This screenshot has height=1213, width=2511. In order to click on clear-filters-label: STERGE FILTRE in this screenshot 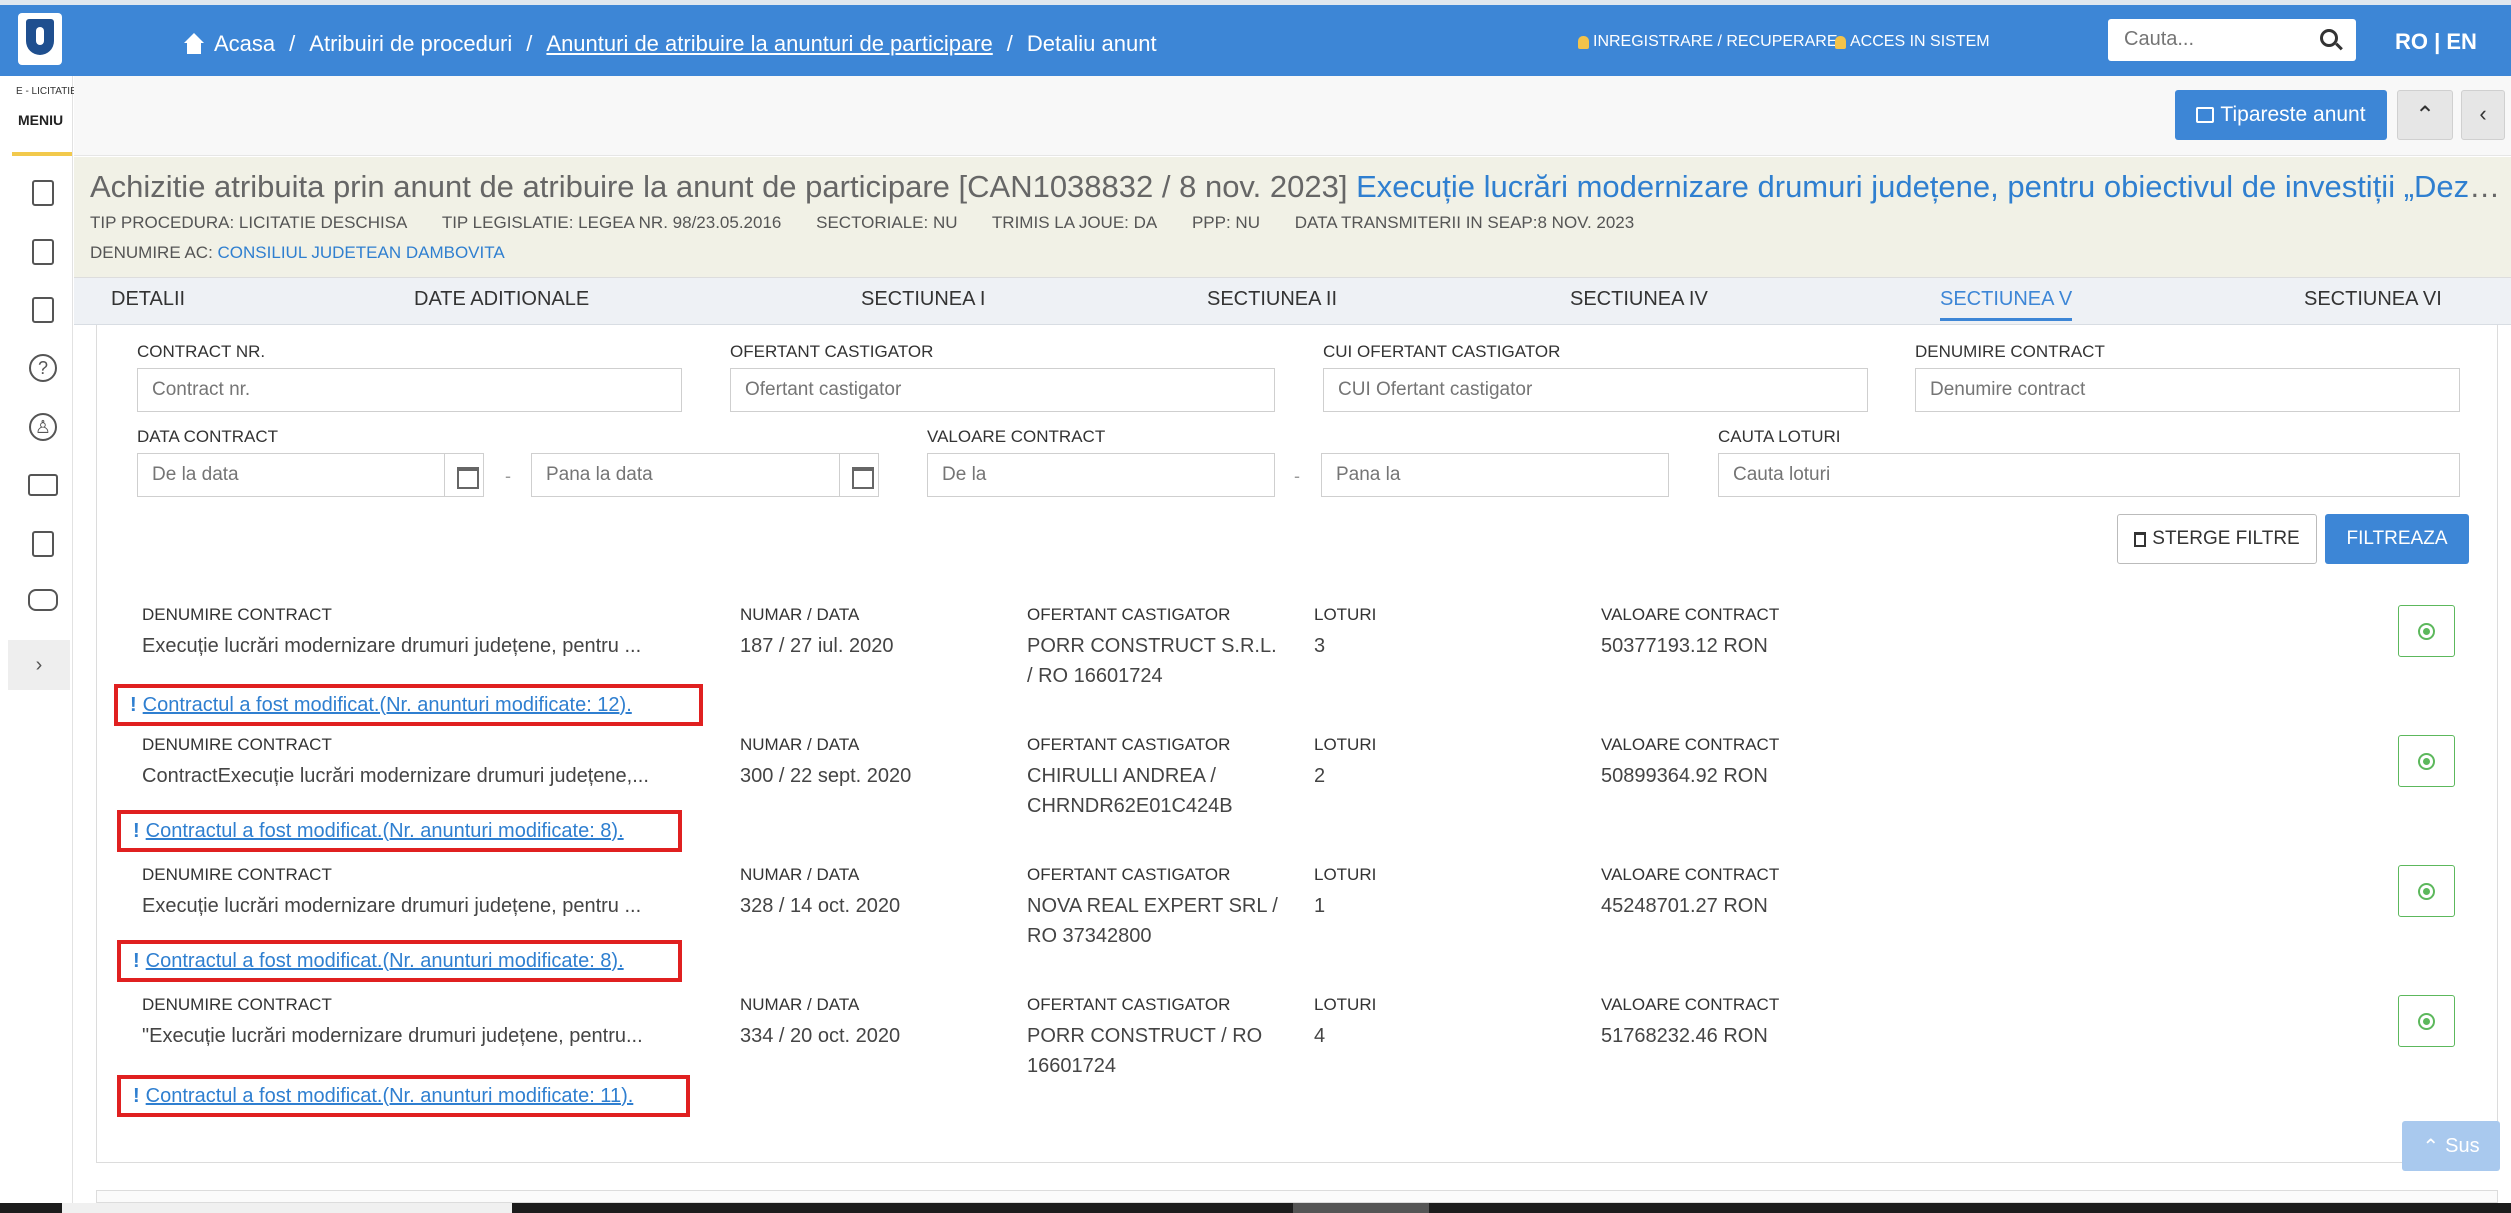, I will do `click(2226, 538)`.